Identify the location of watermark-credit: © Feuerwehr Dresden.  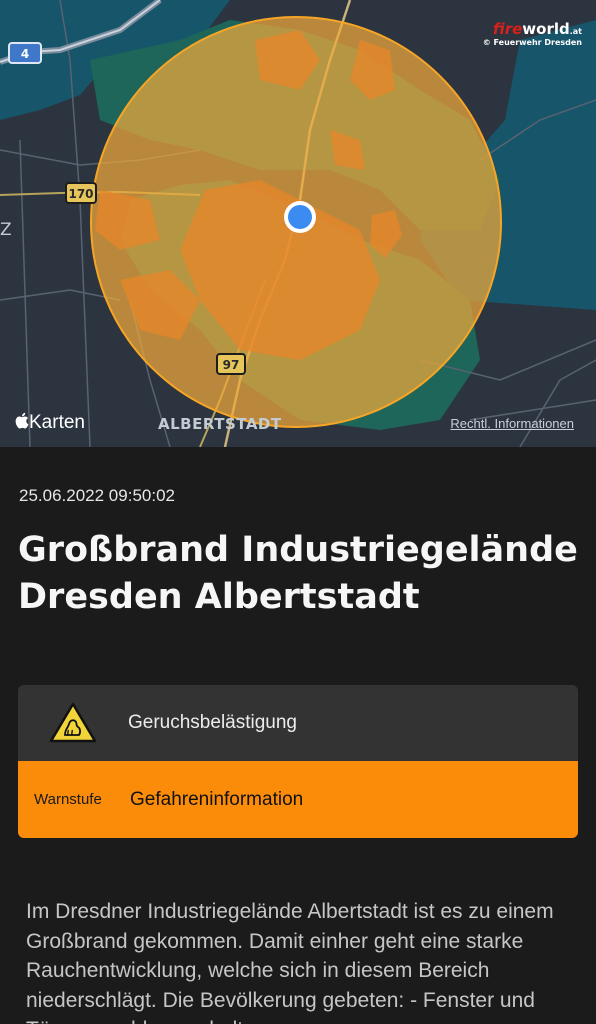
(532, 42).